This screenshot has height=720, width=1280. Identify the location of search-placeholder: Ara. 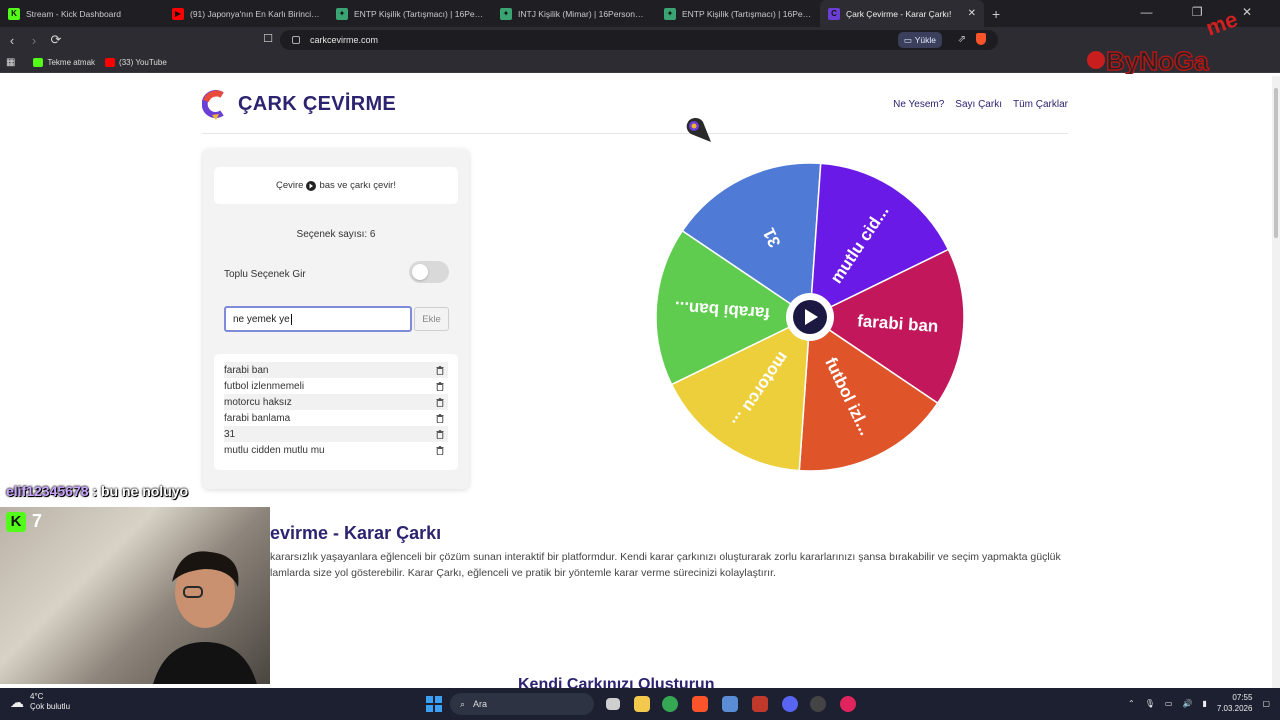
(480, 704).